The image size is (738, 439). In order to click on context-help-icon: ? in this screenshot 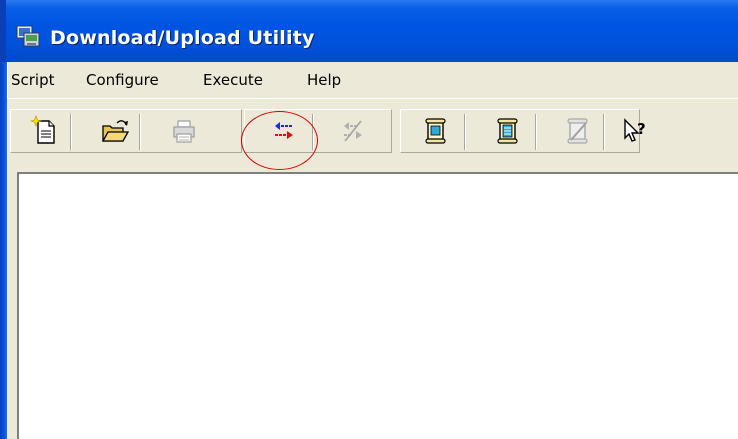, I will do `click(635, 130)`.